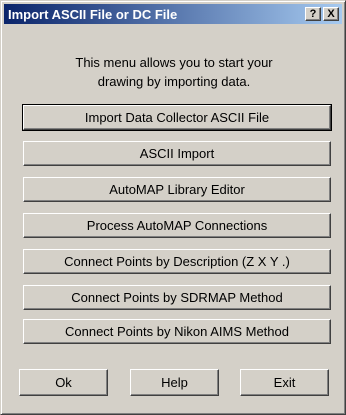  I want to click on automap-library-editor-button: AutoMAP Library Editor, so click(177, 189).